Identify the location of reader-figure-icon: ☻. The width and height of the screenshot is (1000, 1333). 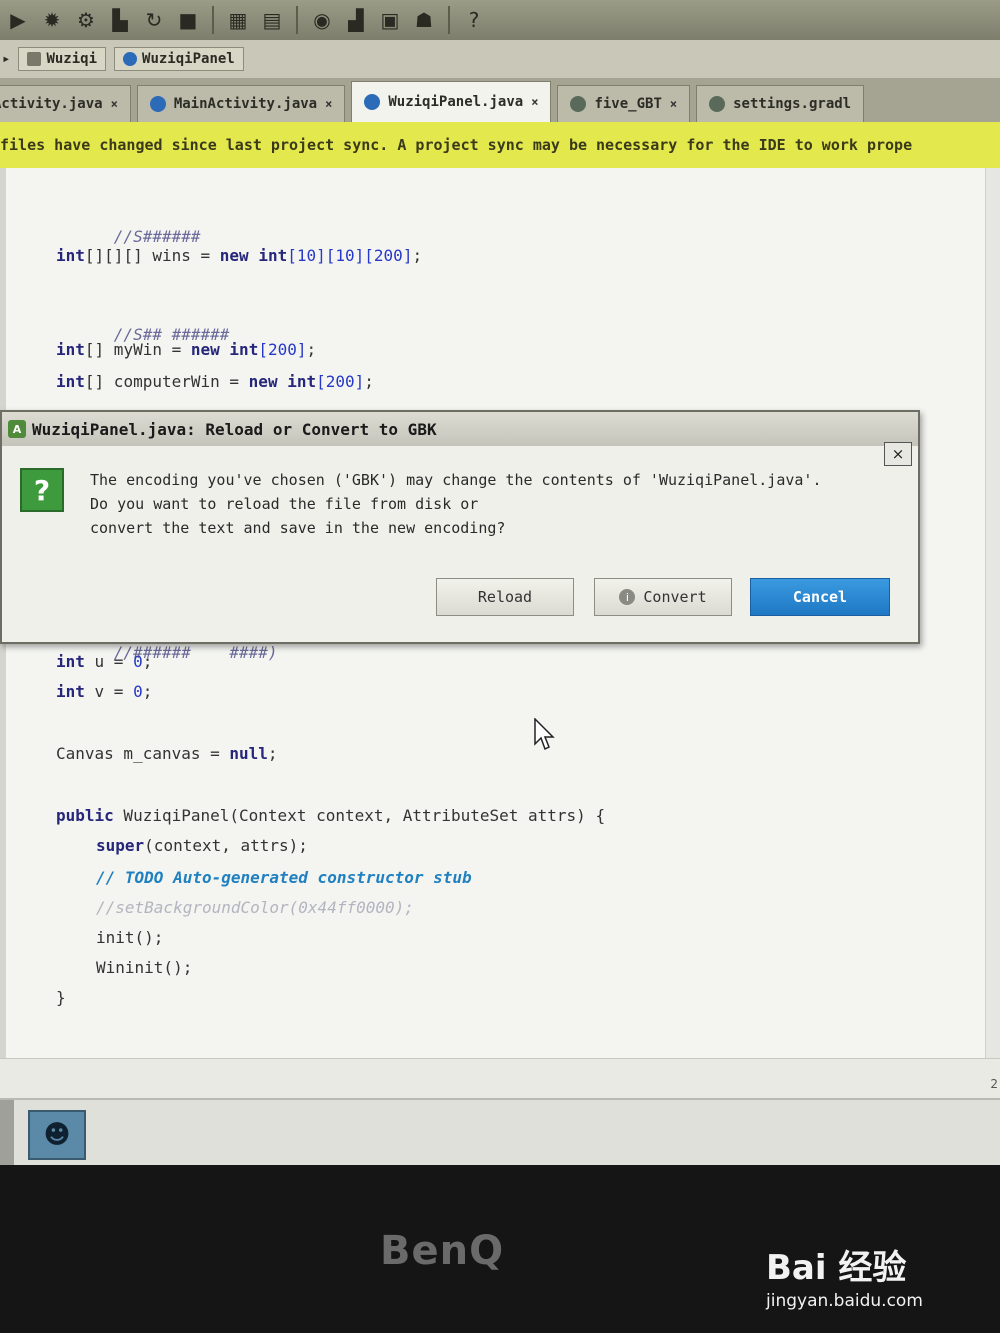
(57, 1135).